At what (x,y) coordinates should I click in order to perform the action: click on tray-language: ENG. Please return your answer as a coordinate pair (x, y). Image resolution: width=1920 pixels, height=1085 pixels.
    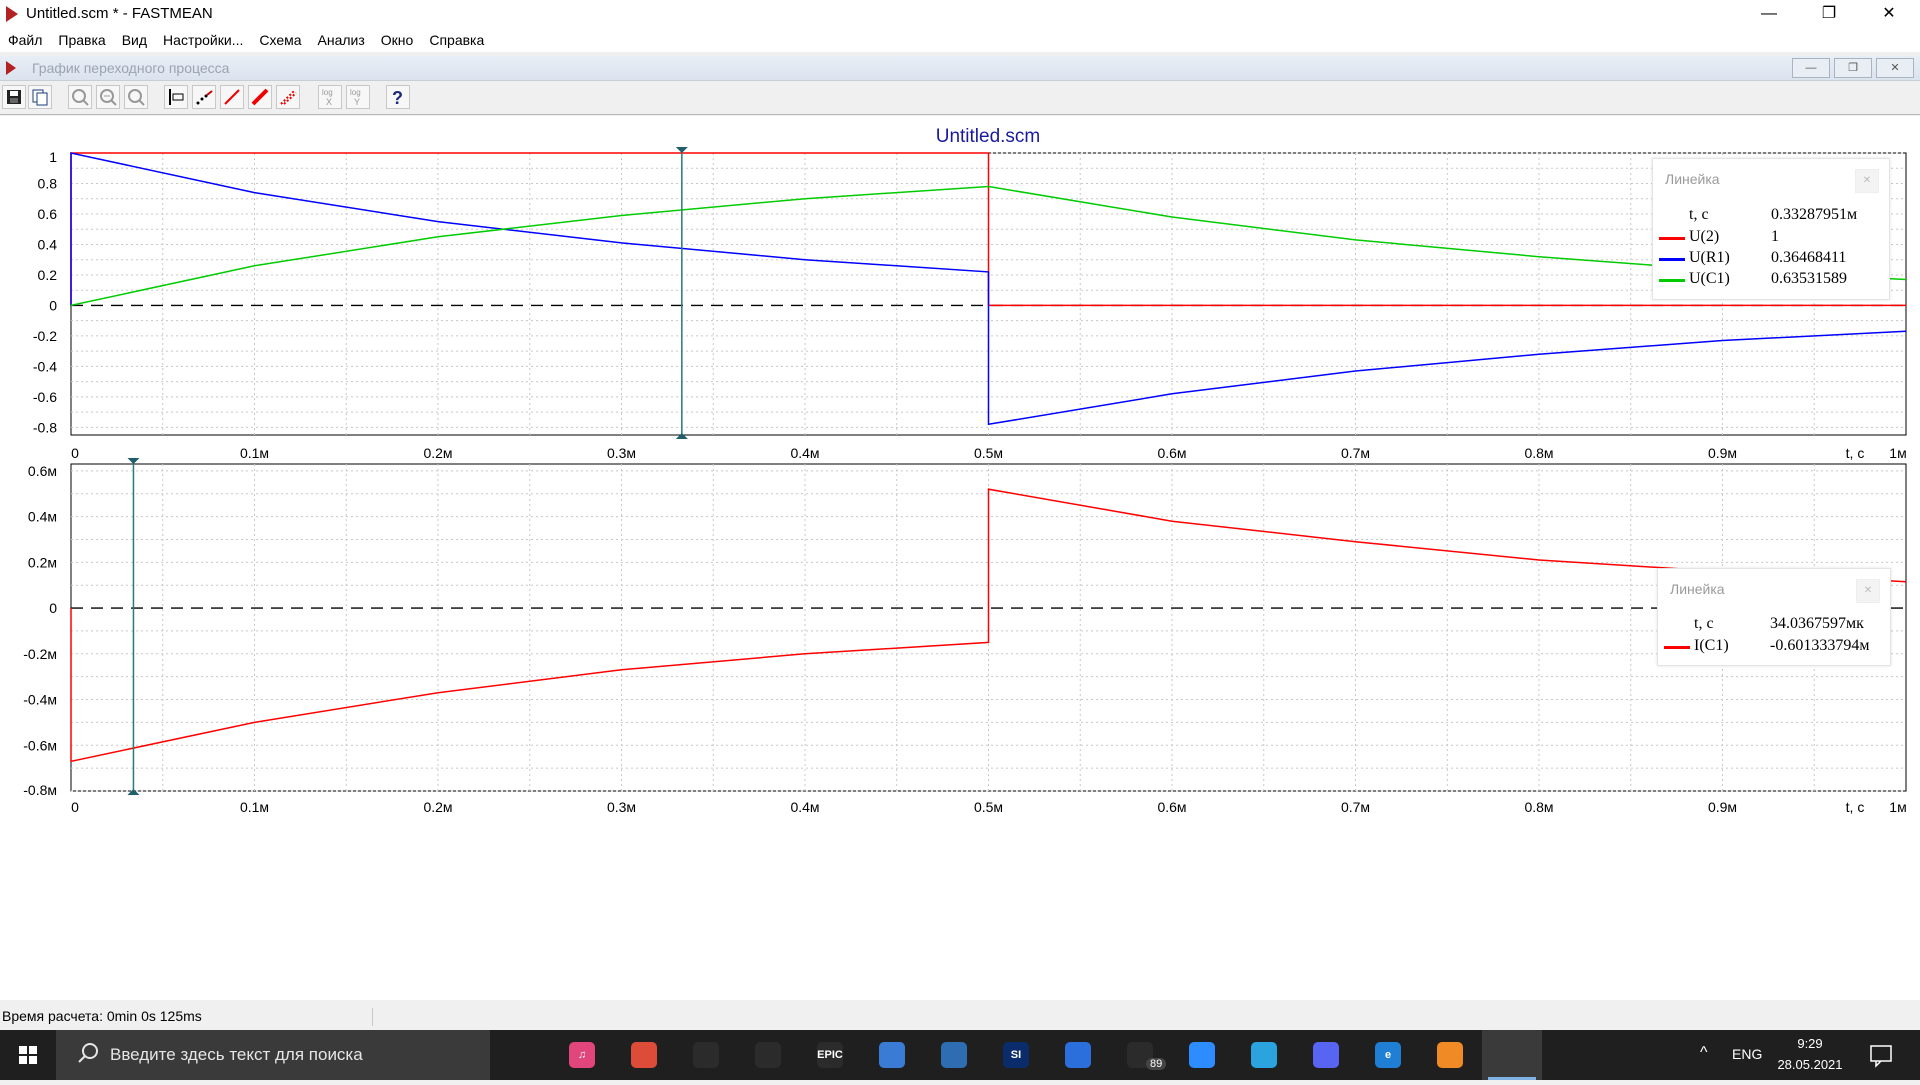
    Looking at the image, I should click on (1747, 1054).